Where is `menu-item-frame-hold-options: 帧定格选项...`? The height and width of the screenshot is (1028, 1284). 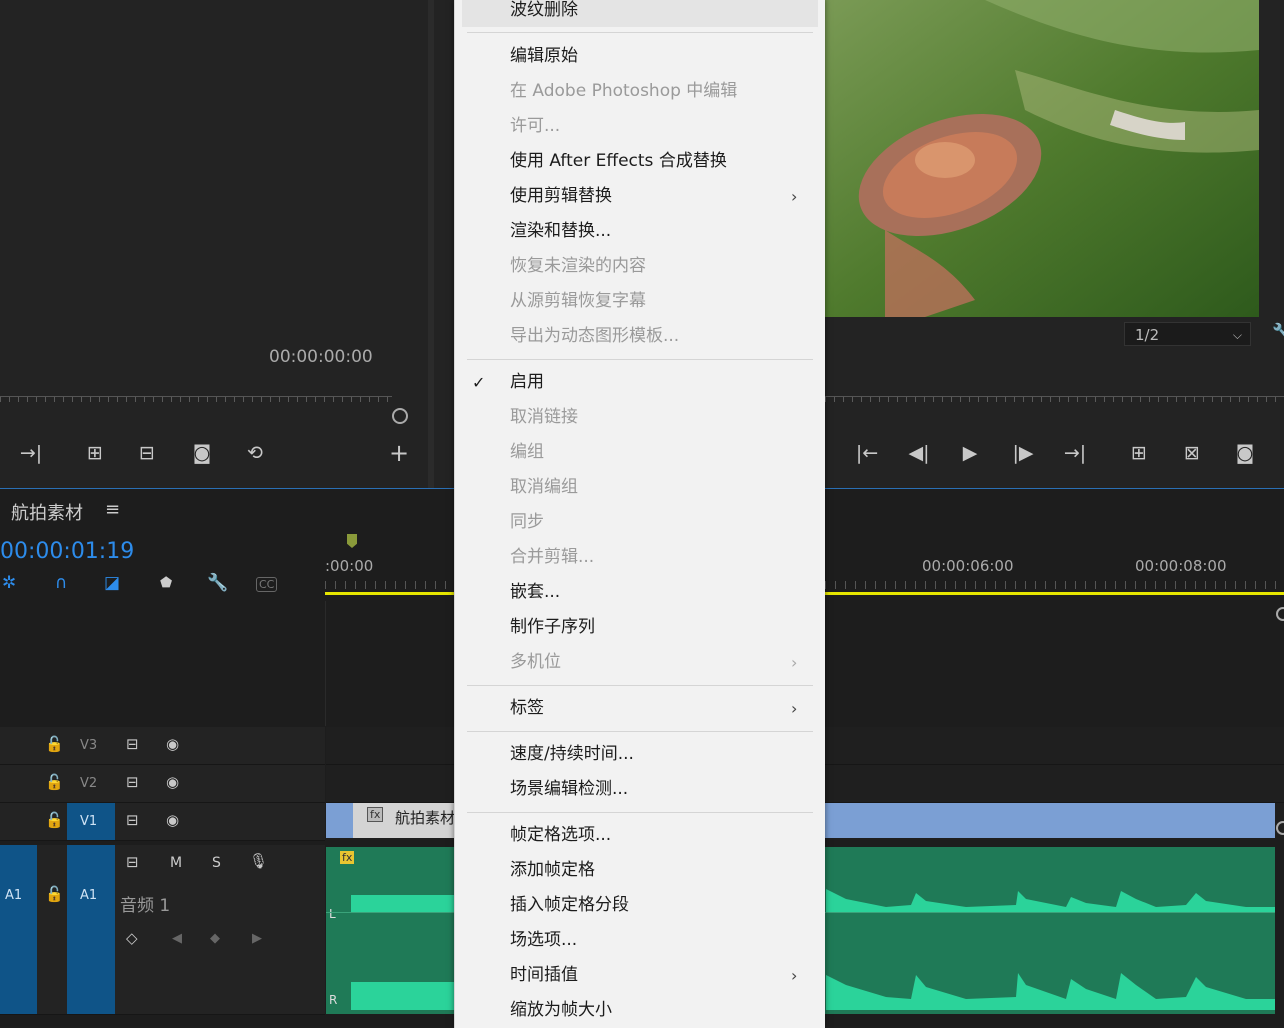
menu-item-frame-hold-options: 帧定格选项... is located at coordinates (640, 835).